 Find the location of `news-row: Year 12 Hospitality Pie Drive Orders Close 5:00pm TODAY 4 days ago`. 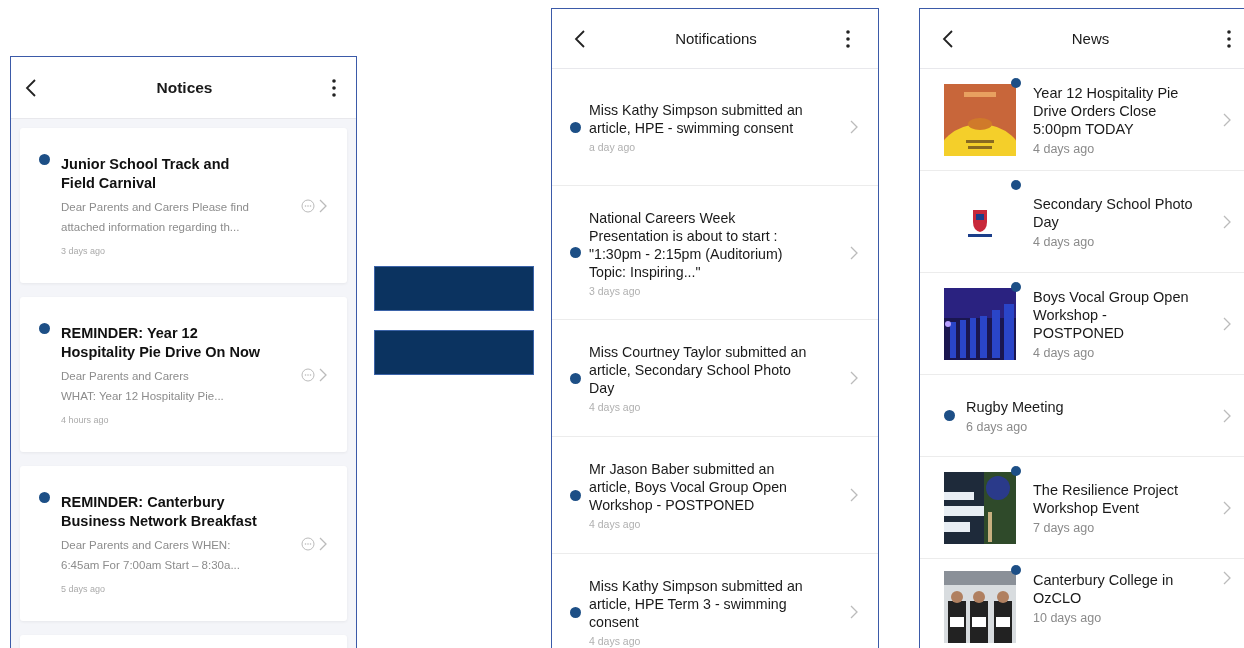

news-row: Year 12 Hospitality Pie Drive Orders Close 5:00pm TODAY 4 days ago is located at coordinates (1082, 120).